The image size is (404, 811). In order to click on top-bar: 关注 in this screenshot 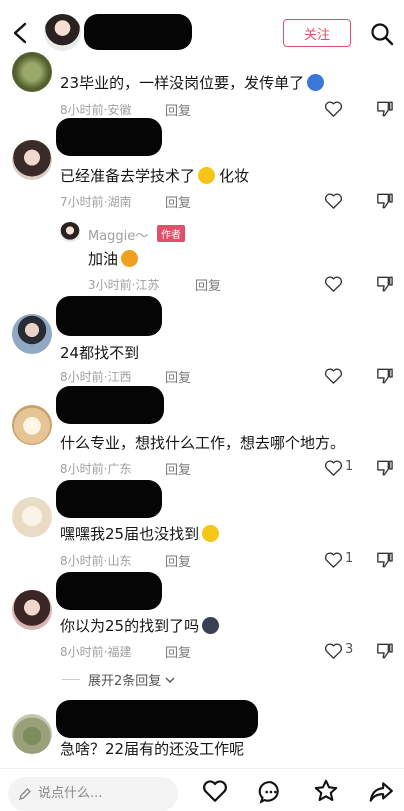, I will do `click(202, 32)`.